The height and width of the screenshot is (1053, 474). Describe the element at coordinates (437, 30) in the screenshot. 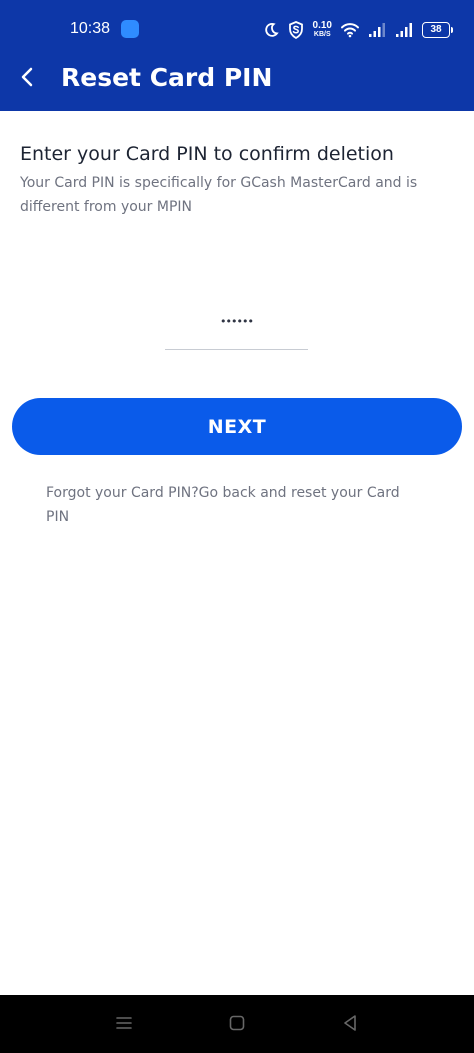

I see `battery-icon: 38` at that location.